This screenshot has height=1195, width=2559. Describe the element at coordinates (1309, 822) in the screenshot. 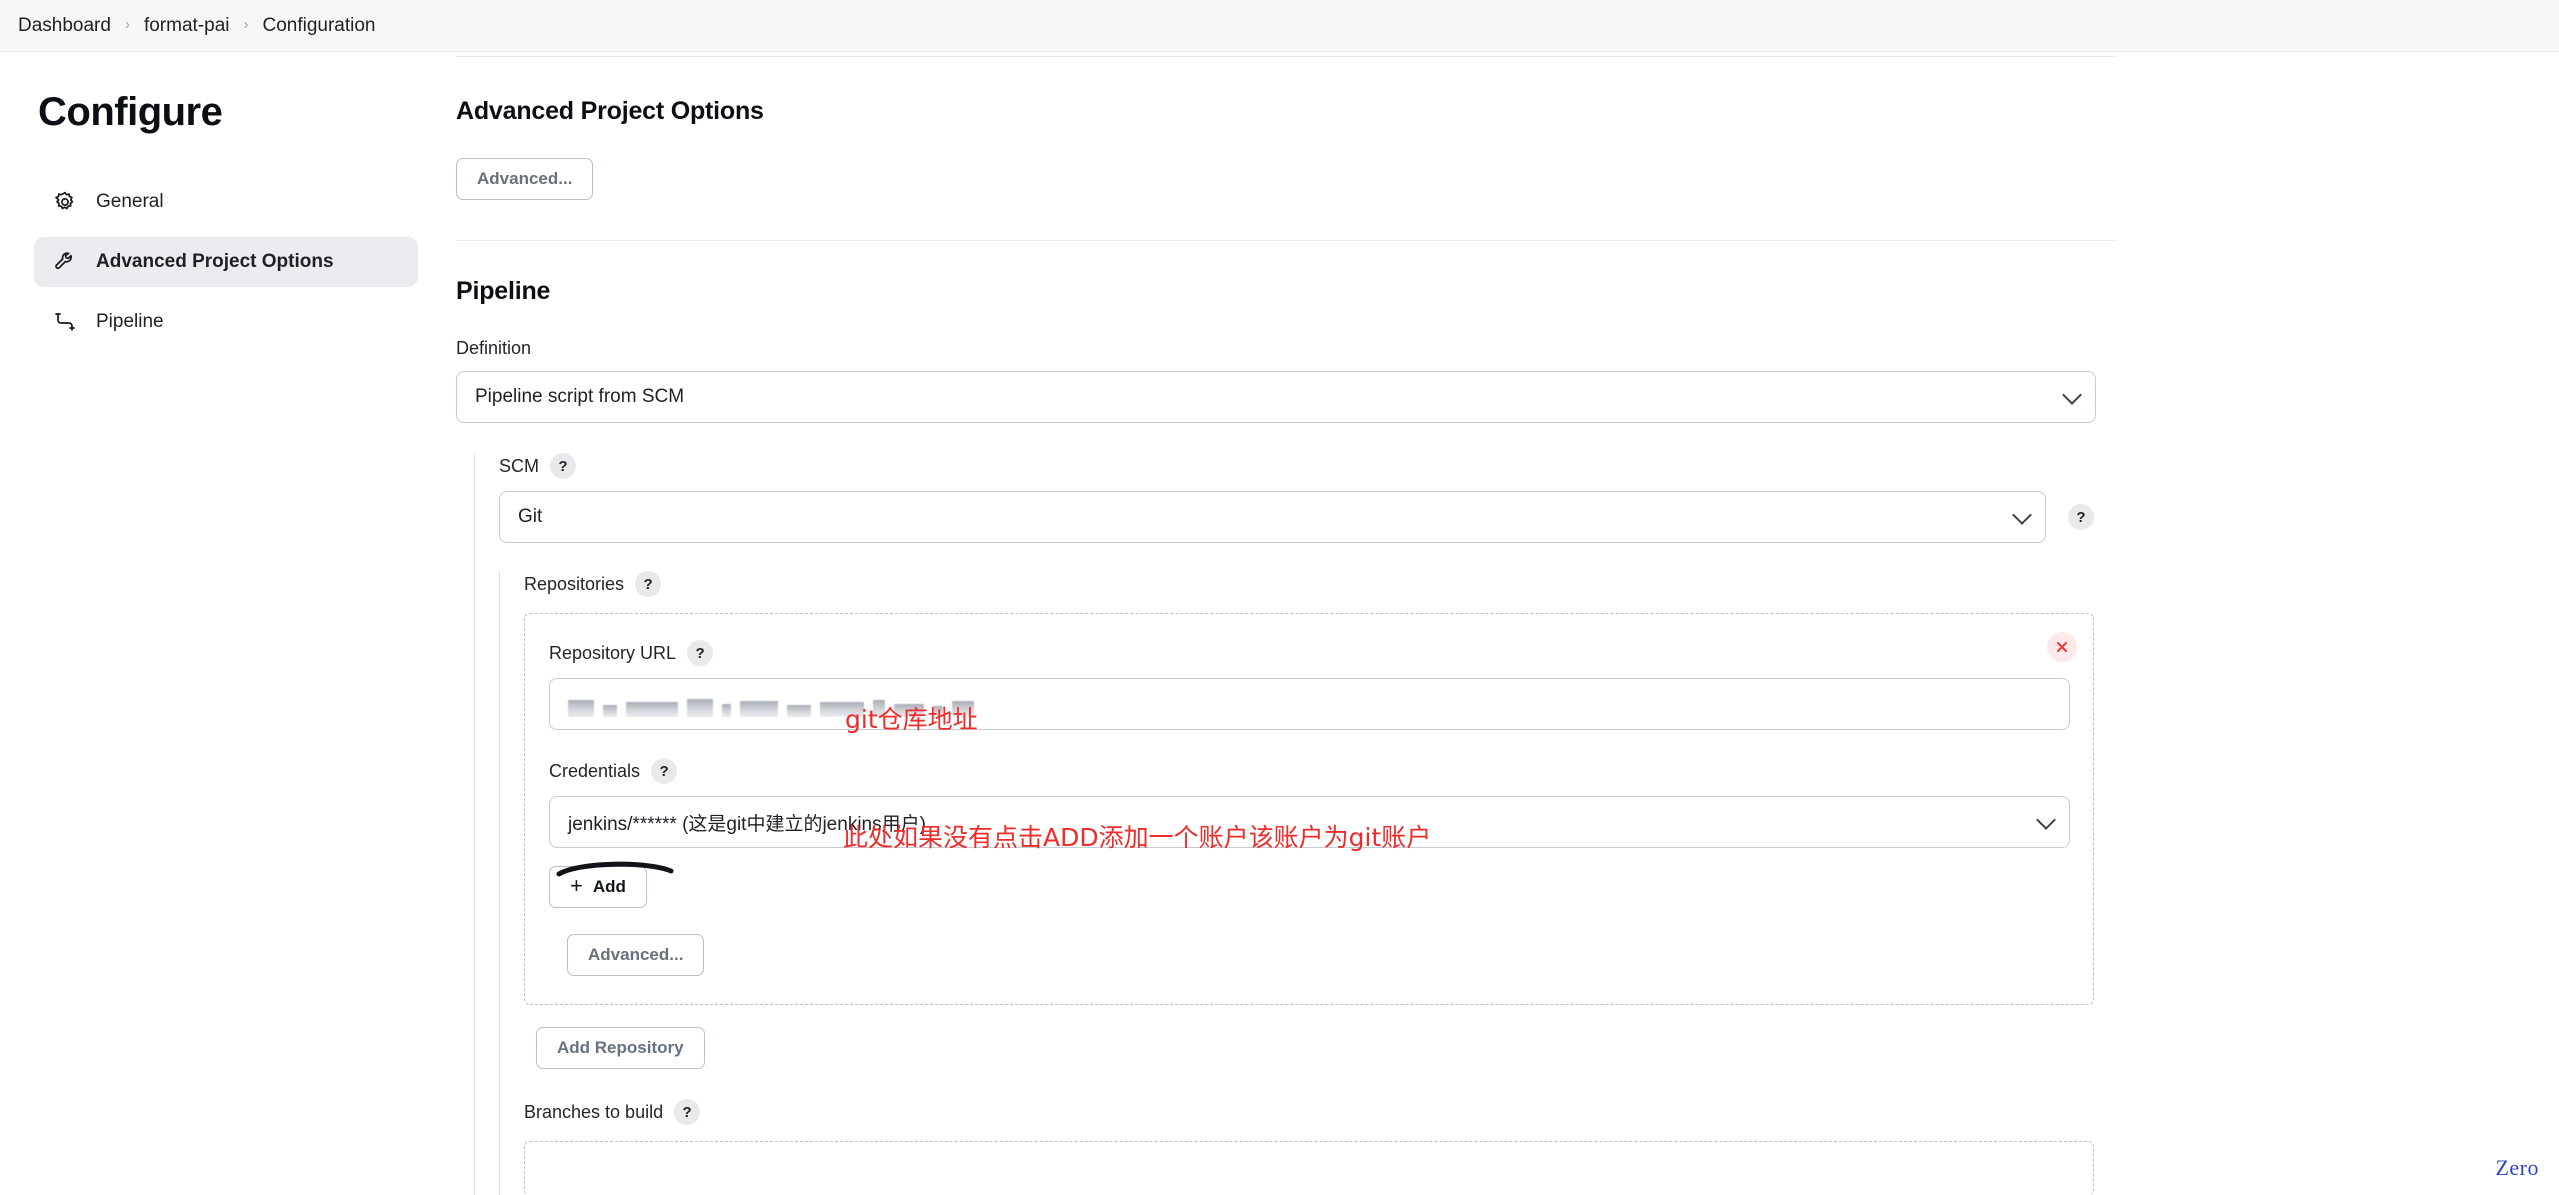

I see `credentials-select: jenkins/****** (这是git中建立的jenkins用户)` at that location.